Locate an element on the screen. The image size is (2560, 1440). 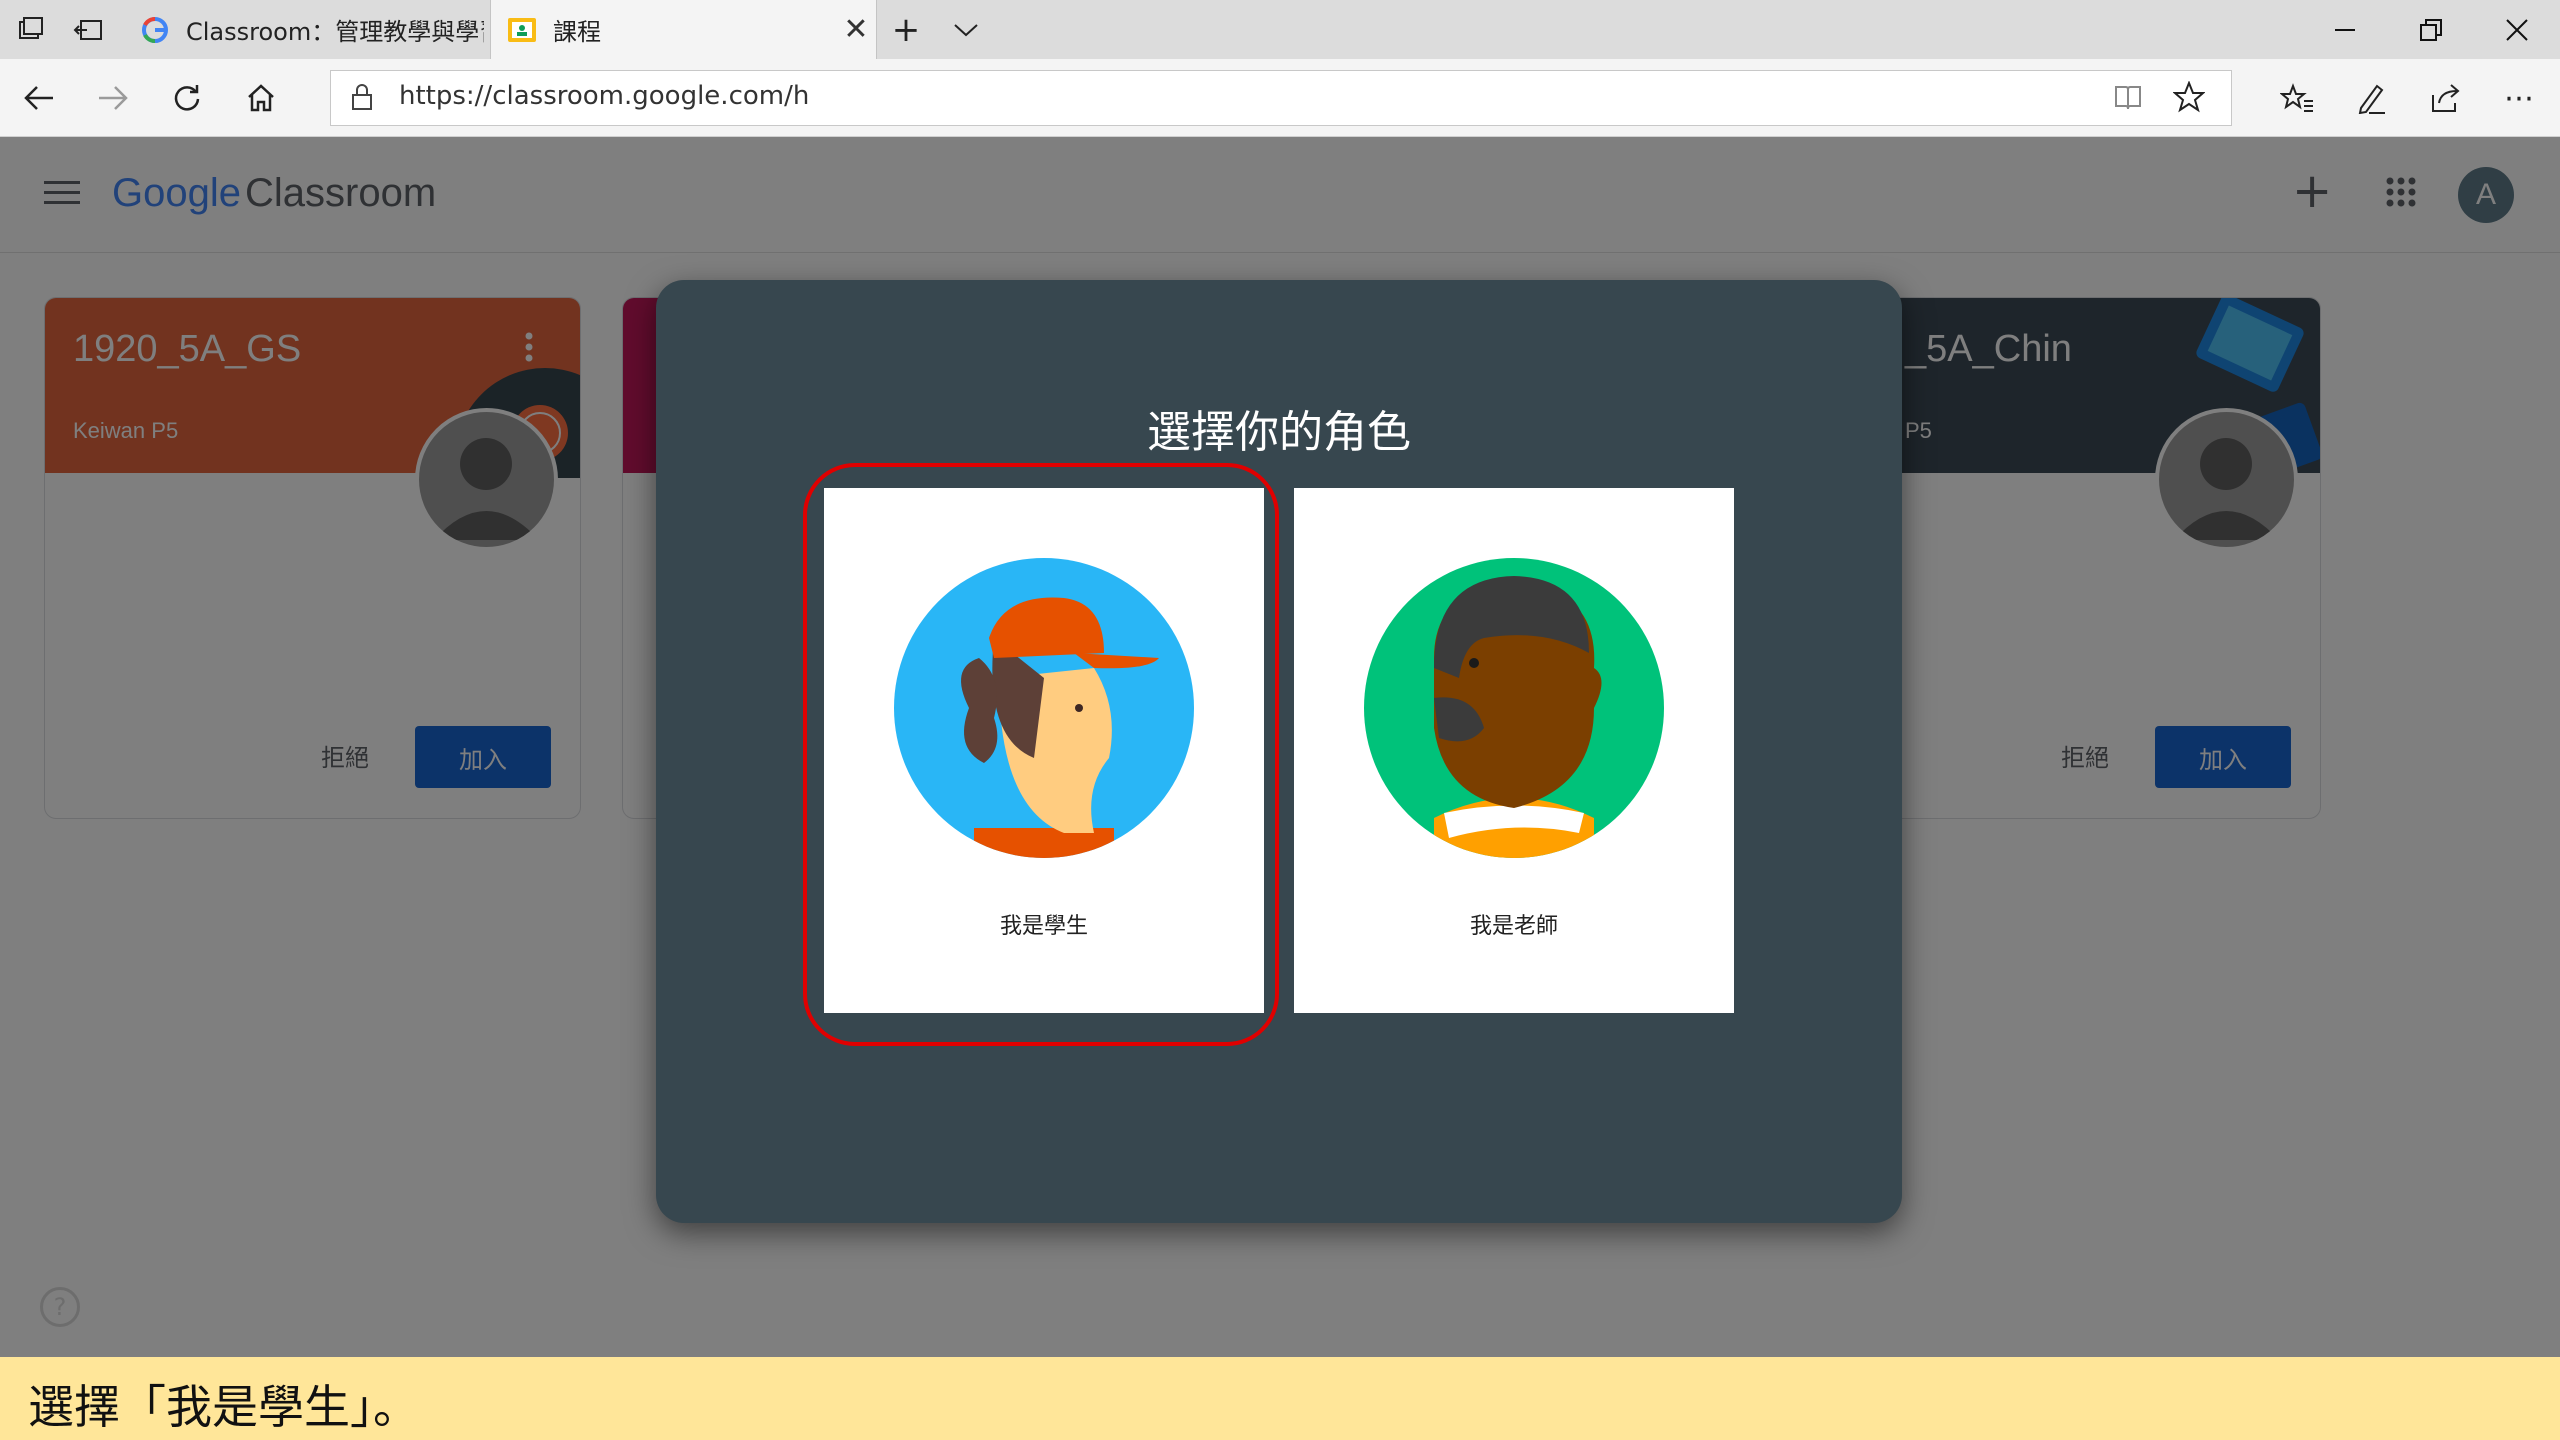
new-tab-icon: + is located at coordinates (906, 30).